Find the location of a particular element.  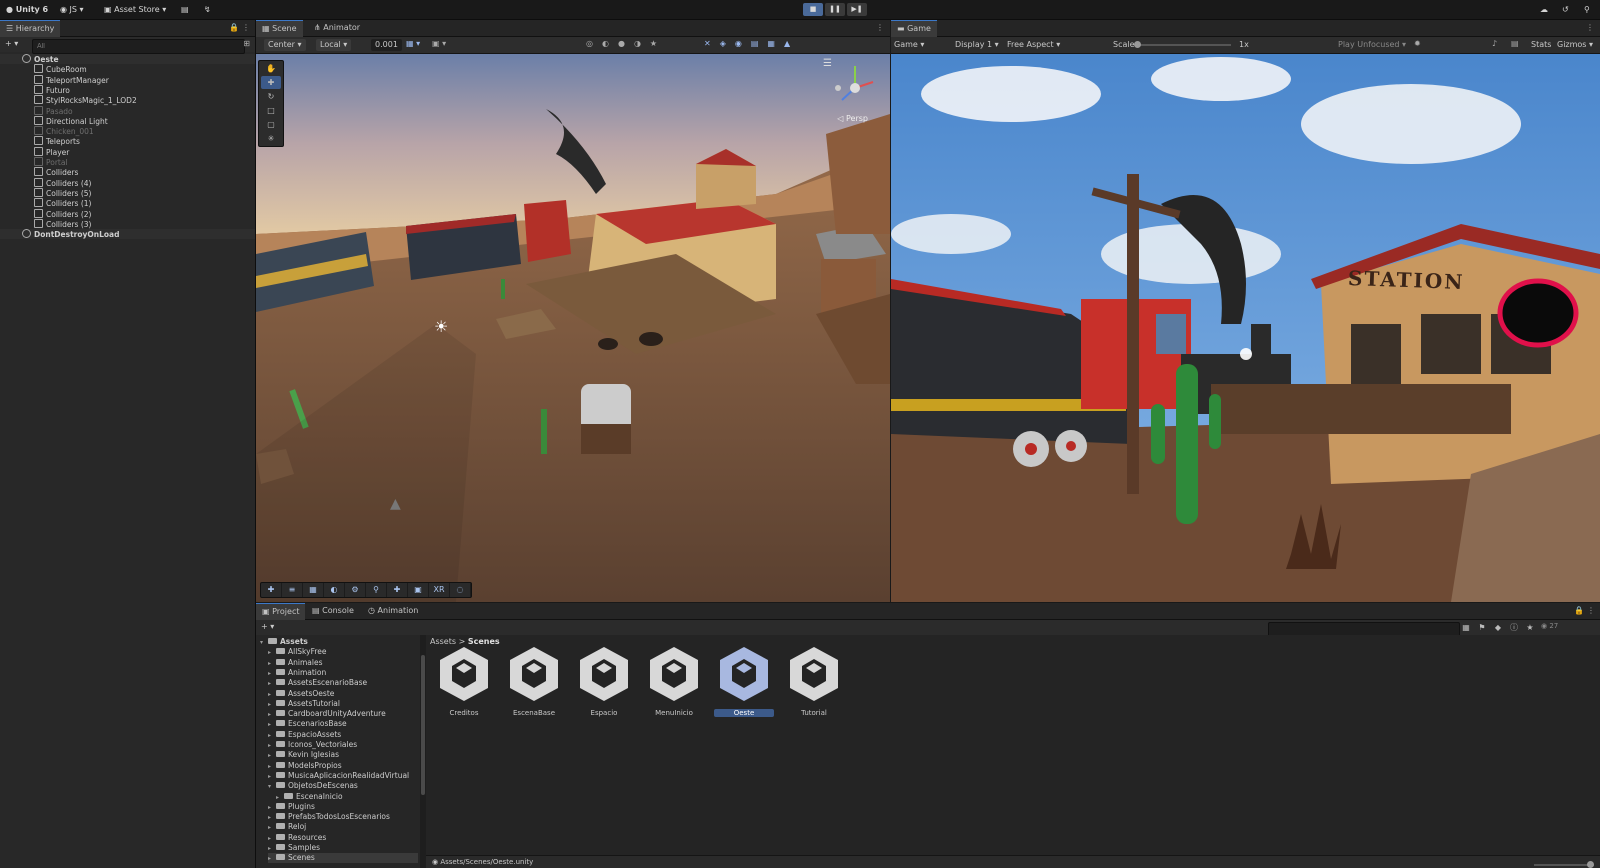

project-folder: ▸ AssetsOeste is located at coordinates (301, 694).